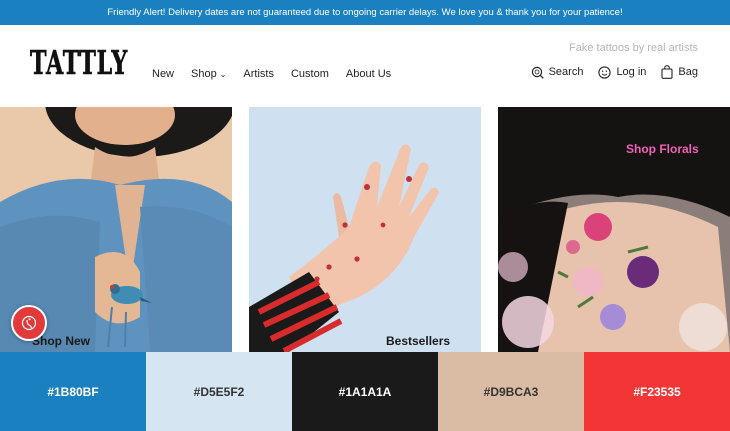 Image resolution: width=730 pixels, height=431 pixels. I want to click on nav-about-label: About Us, so click(368, 74).